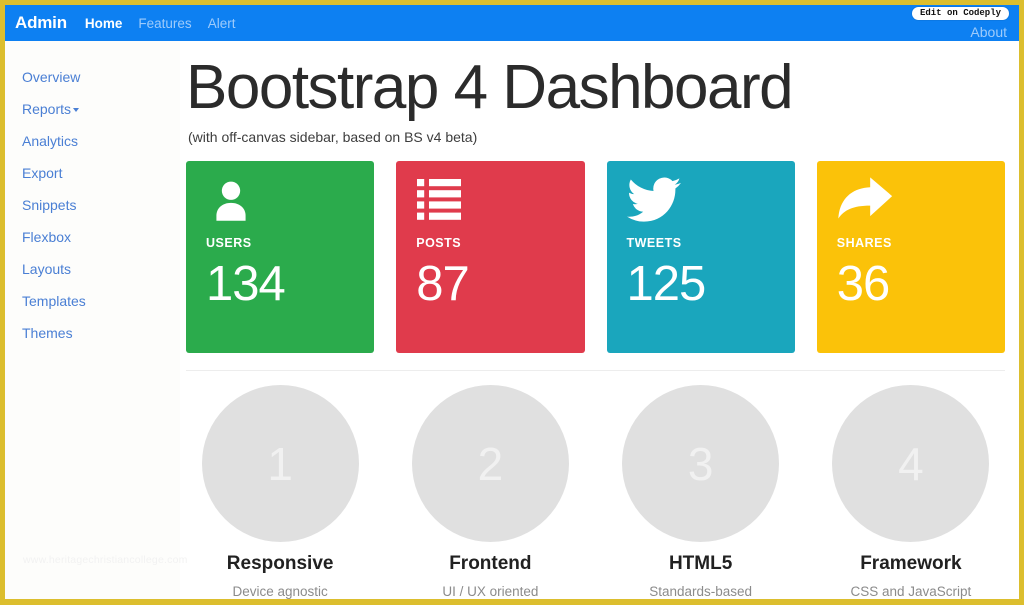 The width and height of the screenshot is (1024, 605). I want to click on sidebar-item-themes: Themes, so click(92, 333).